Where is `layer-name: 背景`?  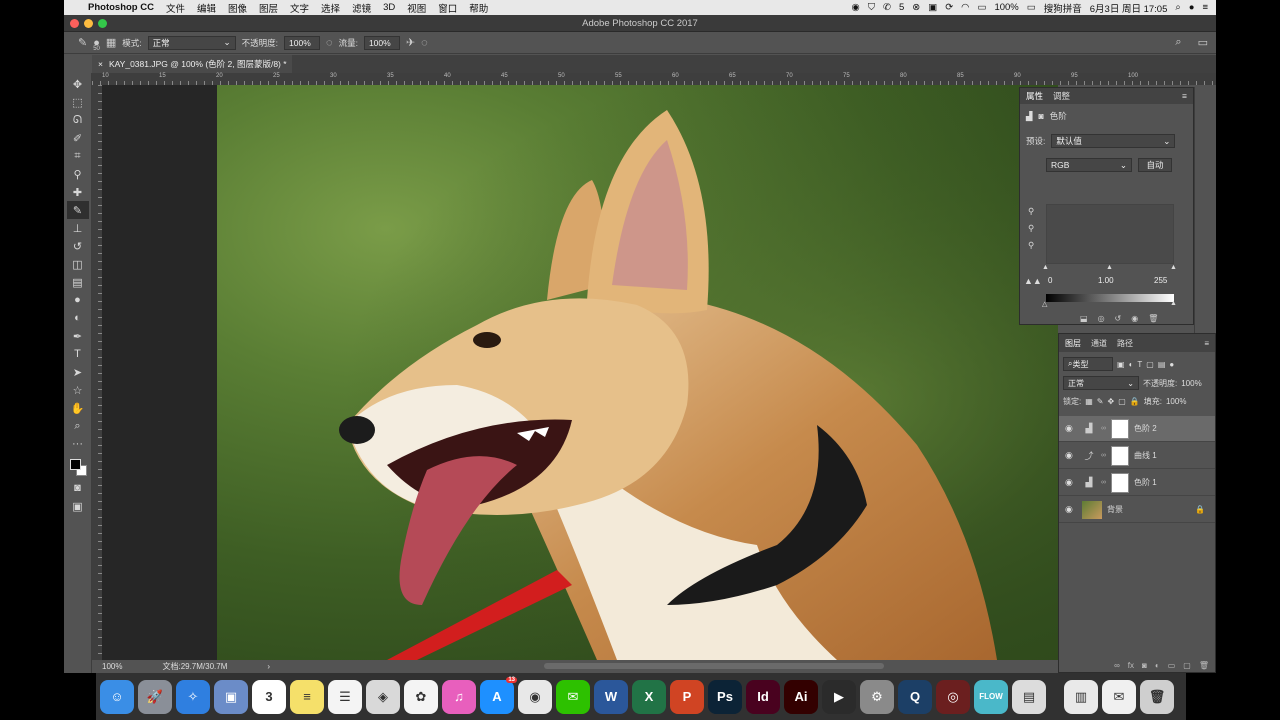
layer-name: 背景 is located at coordinates (1115, 509).